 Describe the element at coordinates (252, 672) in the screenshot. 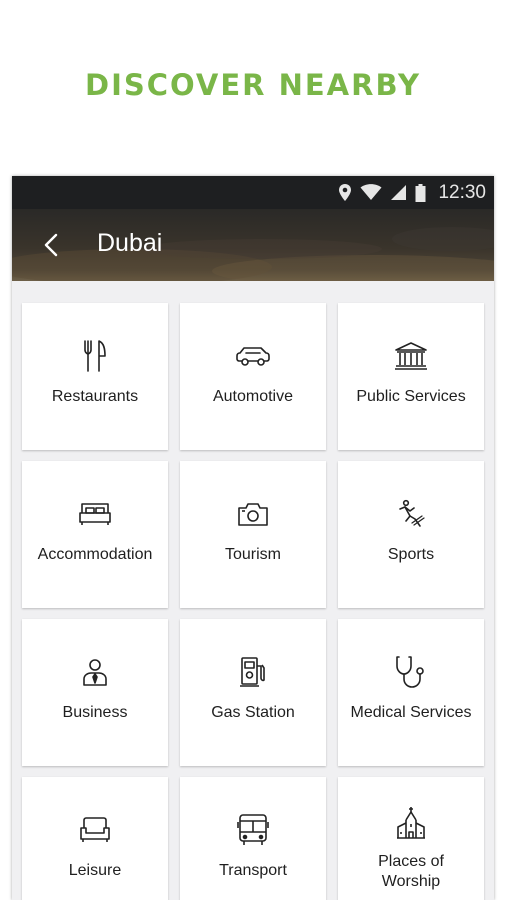

I see `fuel-pump-icon` at that location.